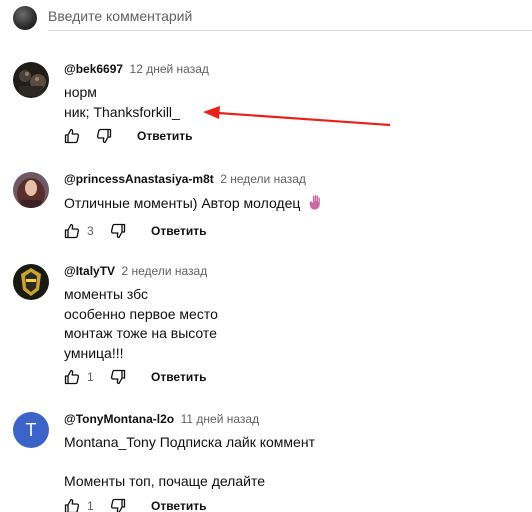 The width and height of the screenshot is (532, 512). I want to click on comment-actions: Ответить, so click(298, 140).